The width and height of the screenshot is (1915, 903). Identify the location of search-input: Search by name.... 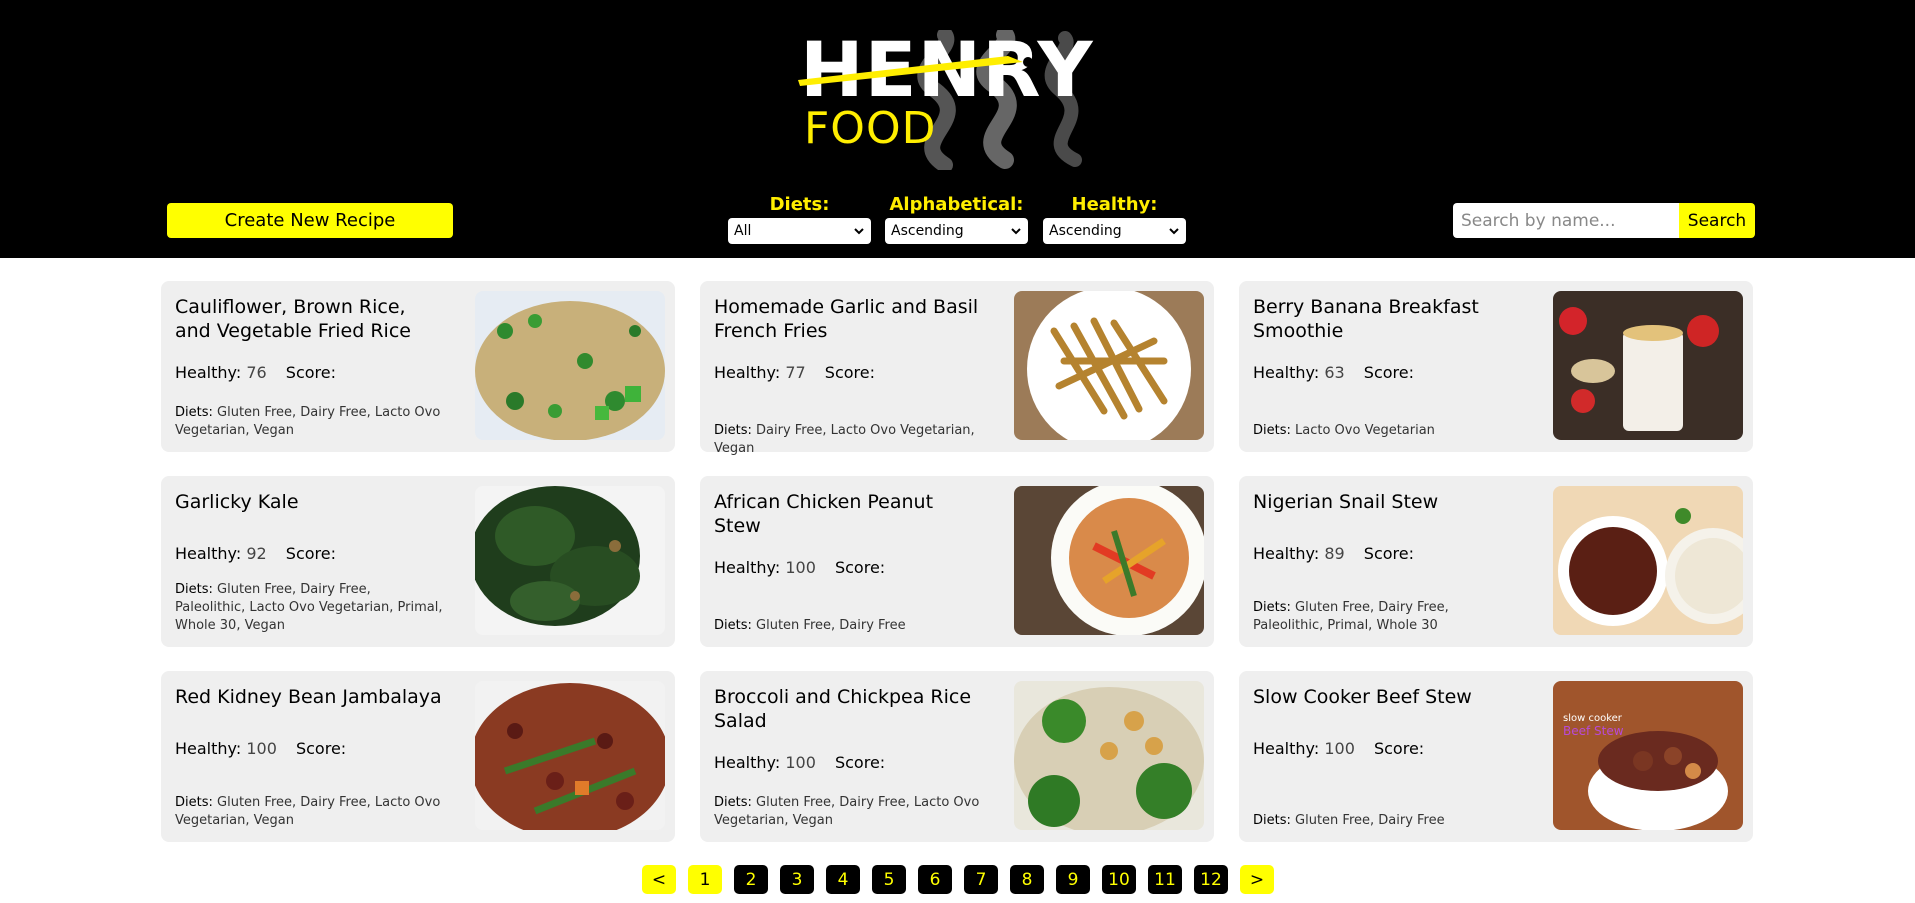
(1566, 220).